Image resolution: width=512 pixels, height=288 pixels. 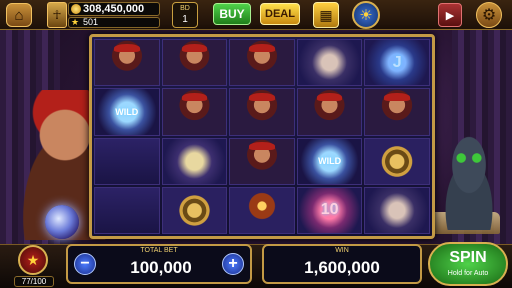 I want to click on minus-icon: −, so click(x=85, y=263).